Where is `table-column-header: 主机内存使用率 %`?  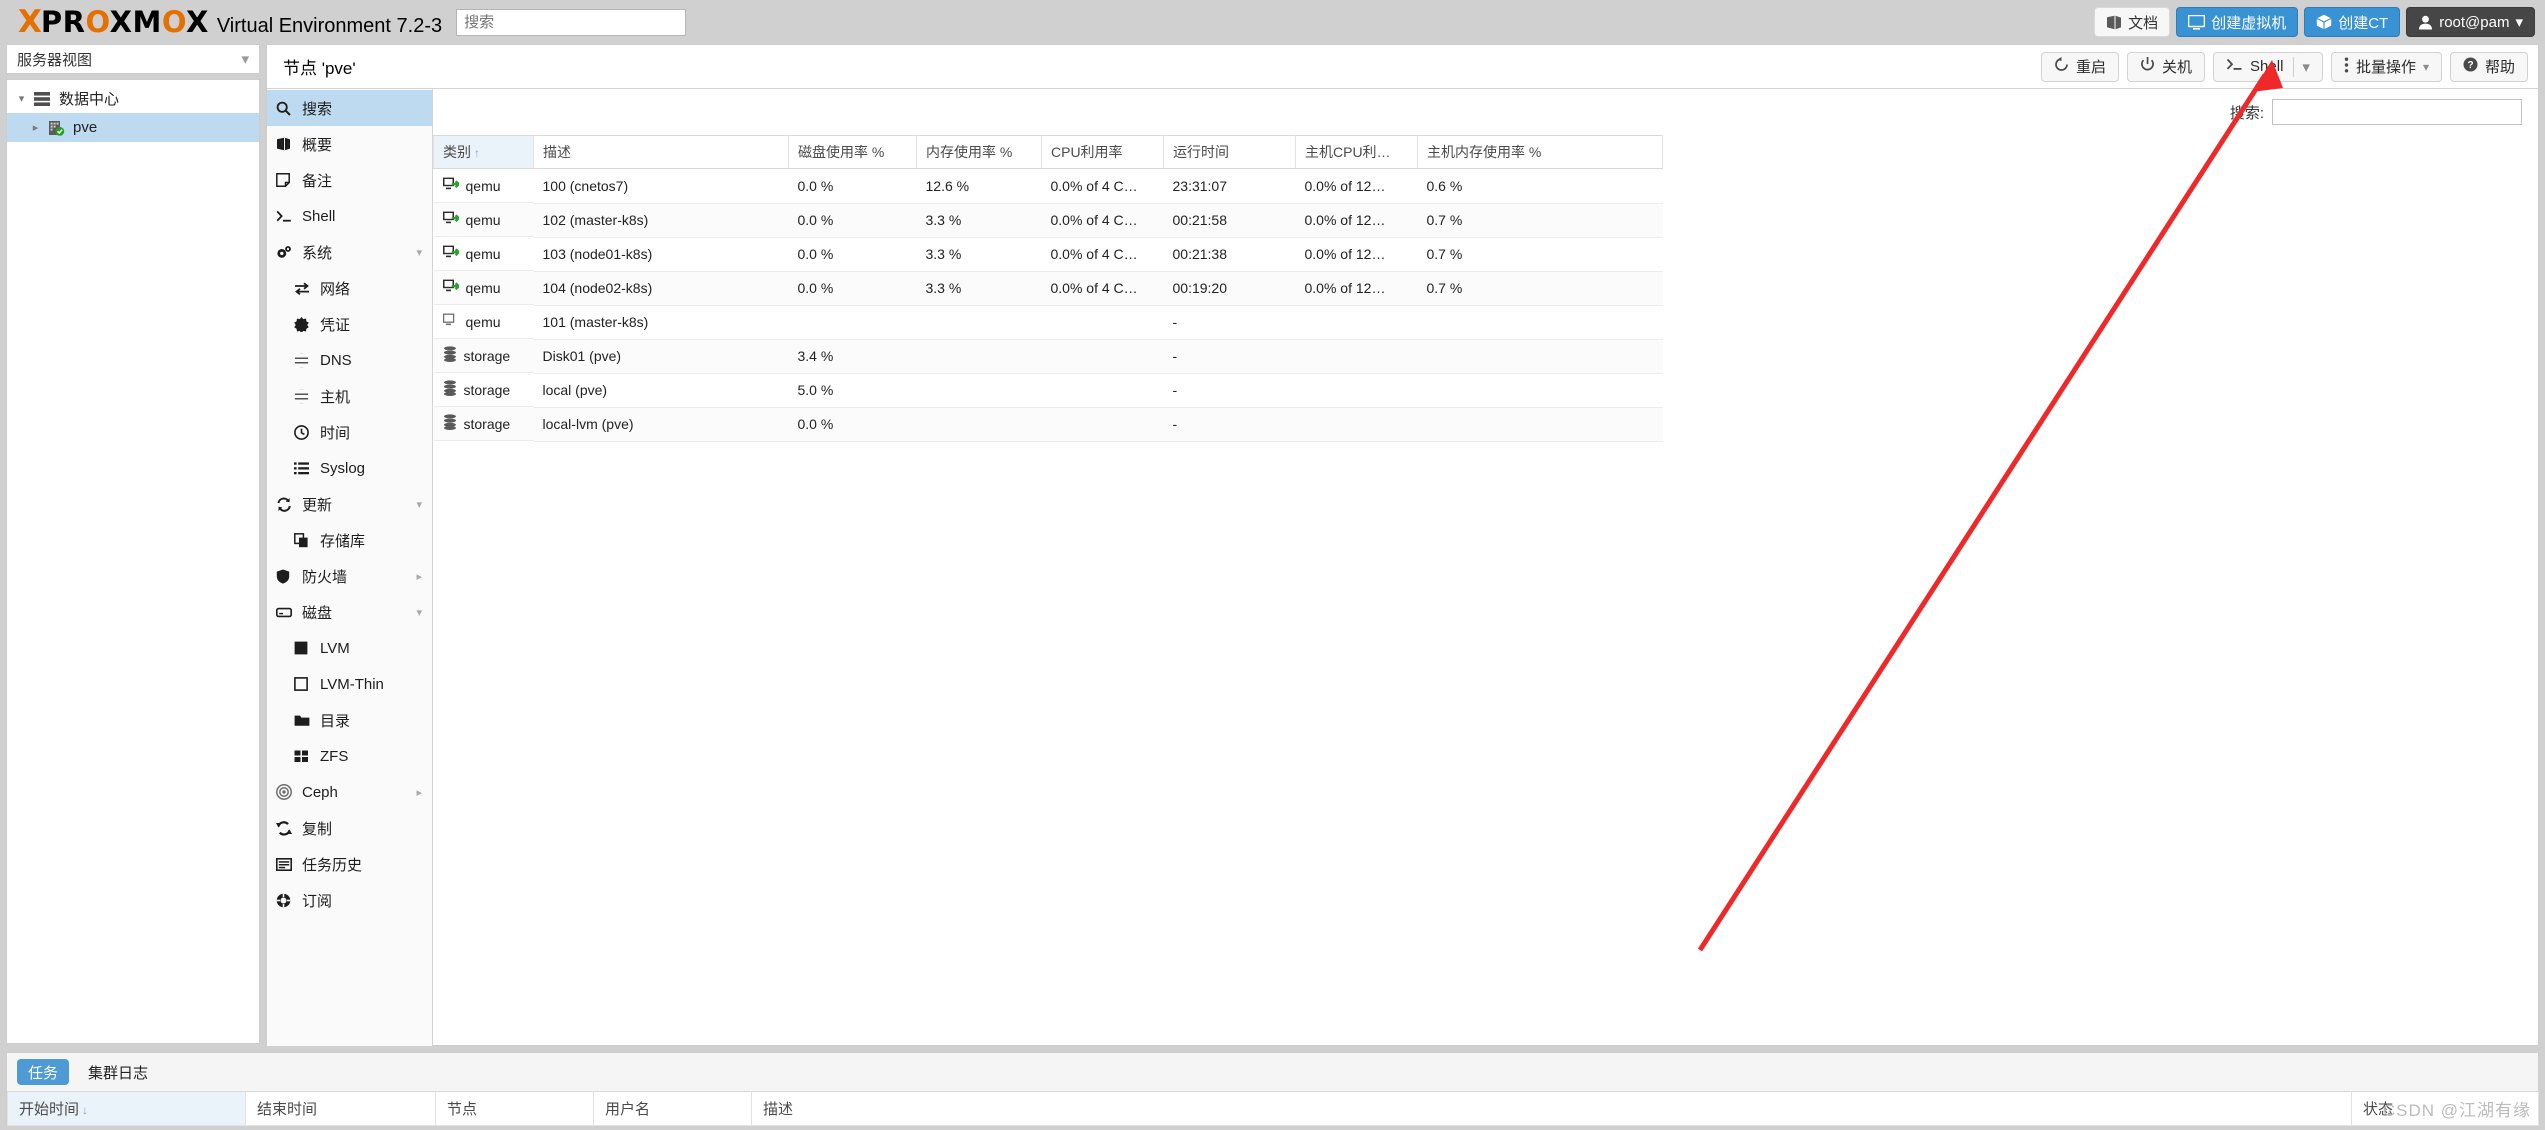 table-column-header: 主机内存使用率 % is located at coordinates (1540, 152).